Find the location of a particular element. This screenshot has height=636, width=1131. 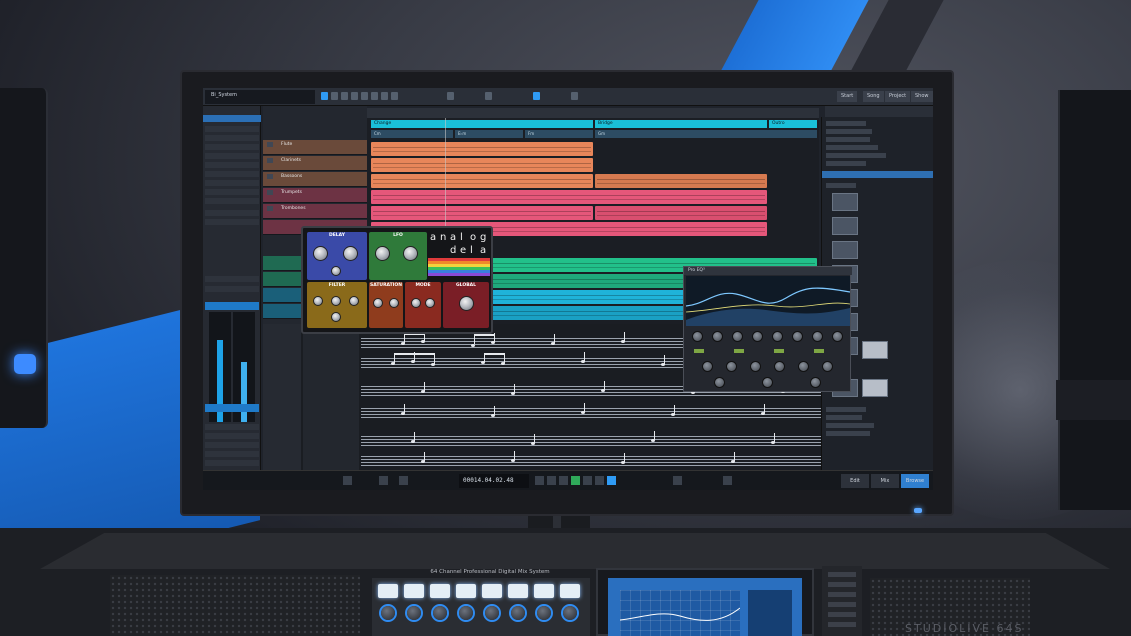

arrow-tool-icon is located at coordinates (324, 96).